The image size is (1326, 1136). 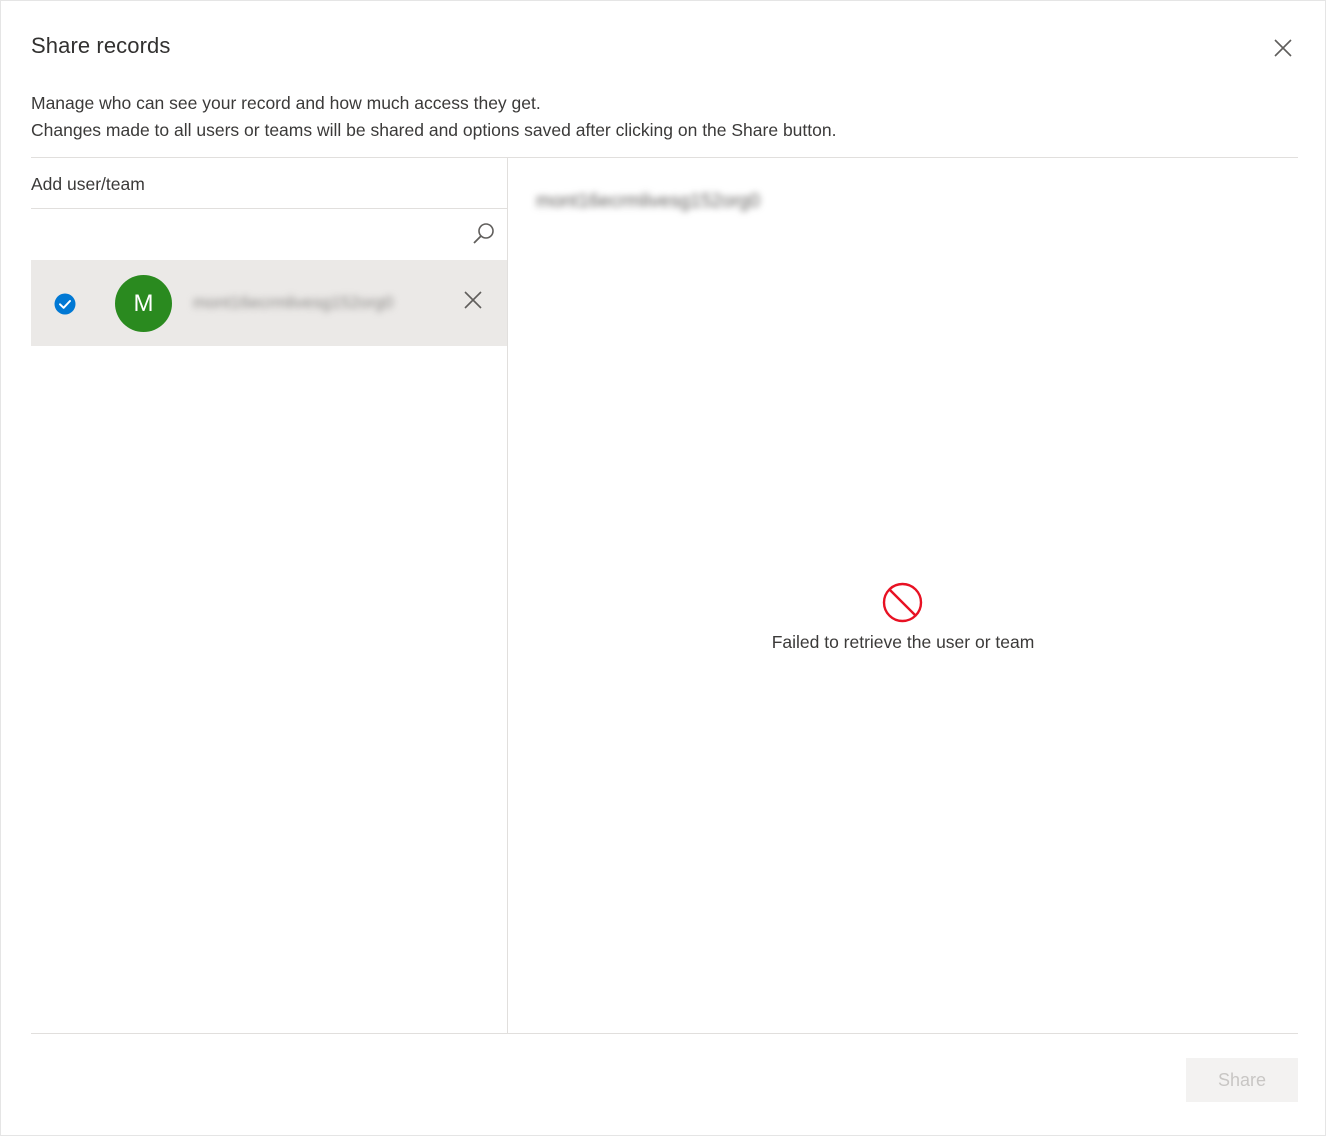 What do you see at coordinates (903, 642) in the screenshot?
I see `error-message: Failed to retrieve the user or team` at bounding box center [903, 642].